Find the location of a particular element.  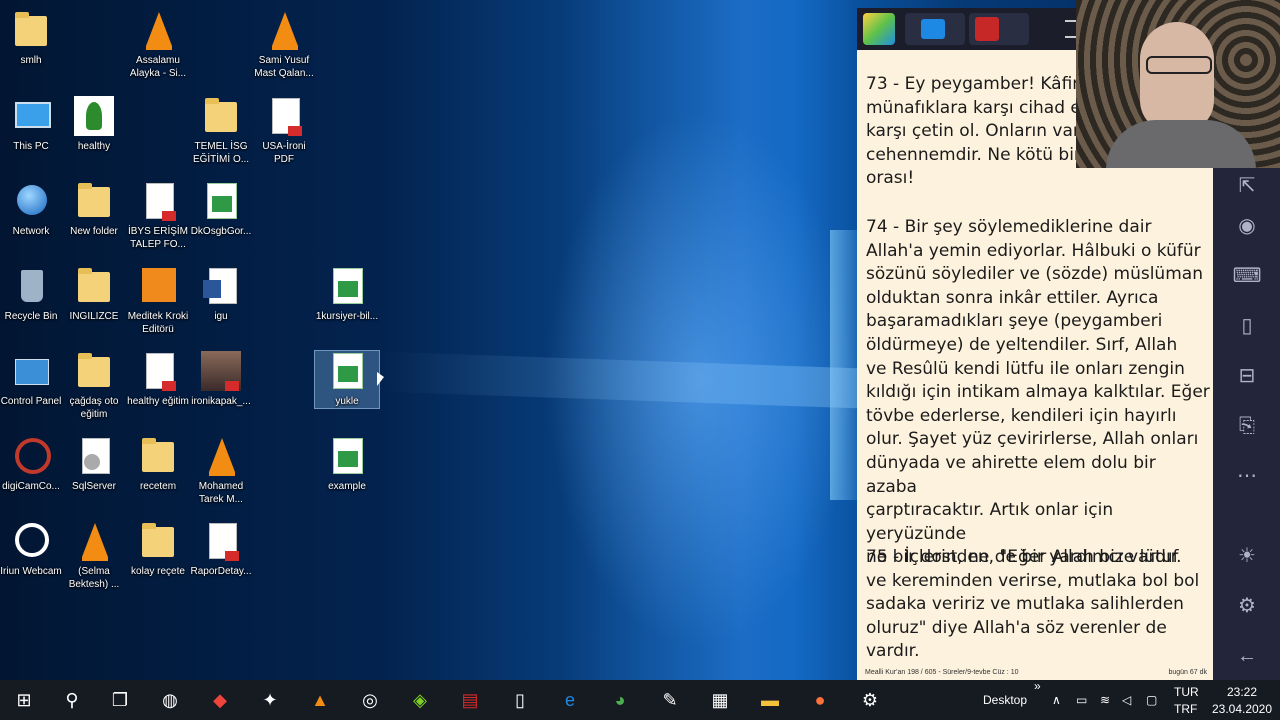

obs-icon: ◎ is located at coordinates (370, 700).